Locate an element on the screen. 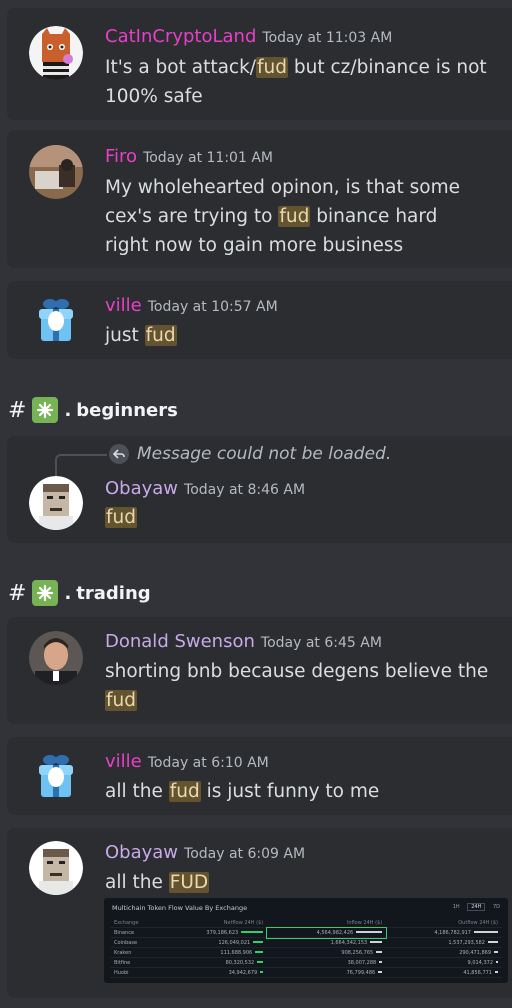  table-cell: Binance is located at coordinates (136, 932).